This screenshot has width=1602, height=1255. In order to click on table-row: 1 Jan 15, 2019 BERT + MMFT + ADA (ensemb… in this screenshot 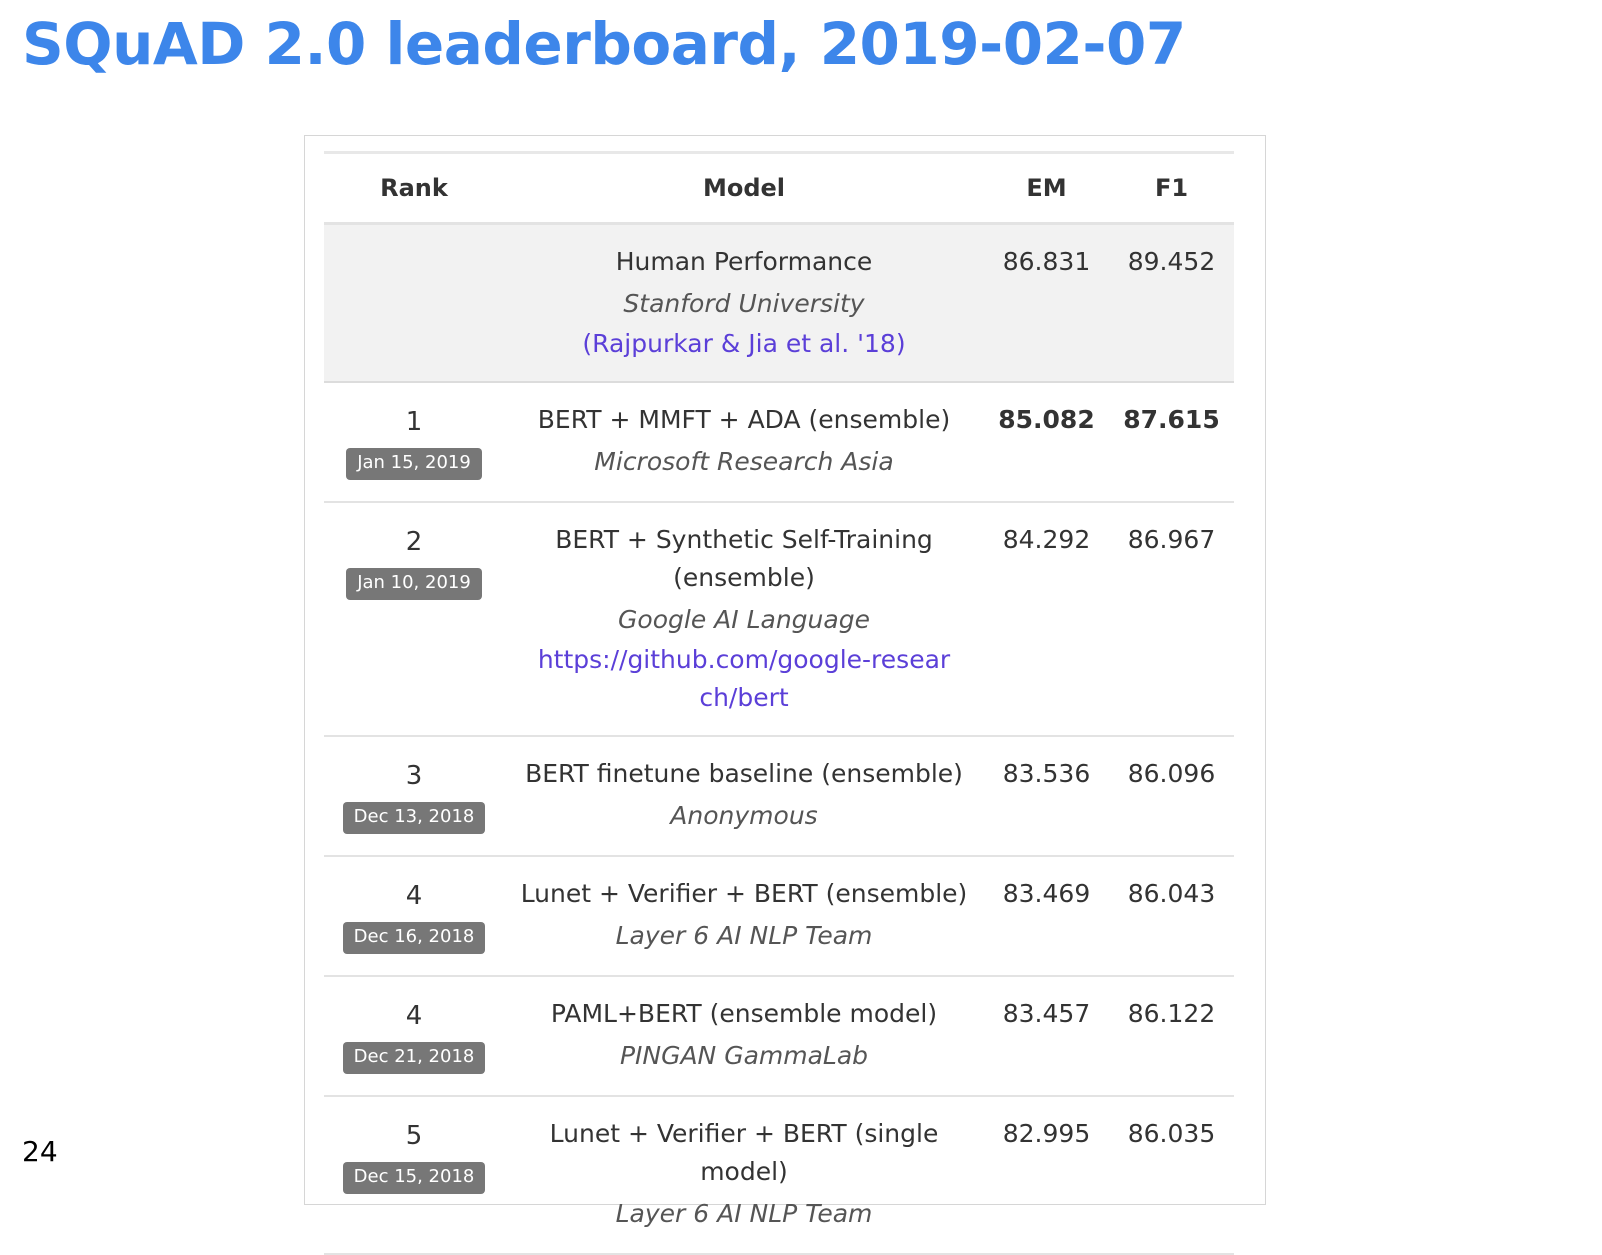, I will do `click(779, 442)`.